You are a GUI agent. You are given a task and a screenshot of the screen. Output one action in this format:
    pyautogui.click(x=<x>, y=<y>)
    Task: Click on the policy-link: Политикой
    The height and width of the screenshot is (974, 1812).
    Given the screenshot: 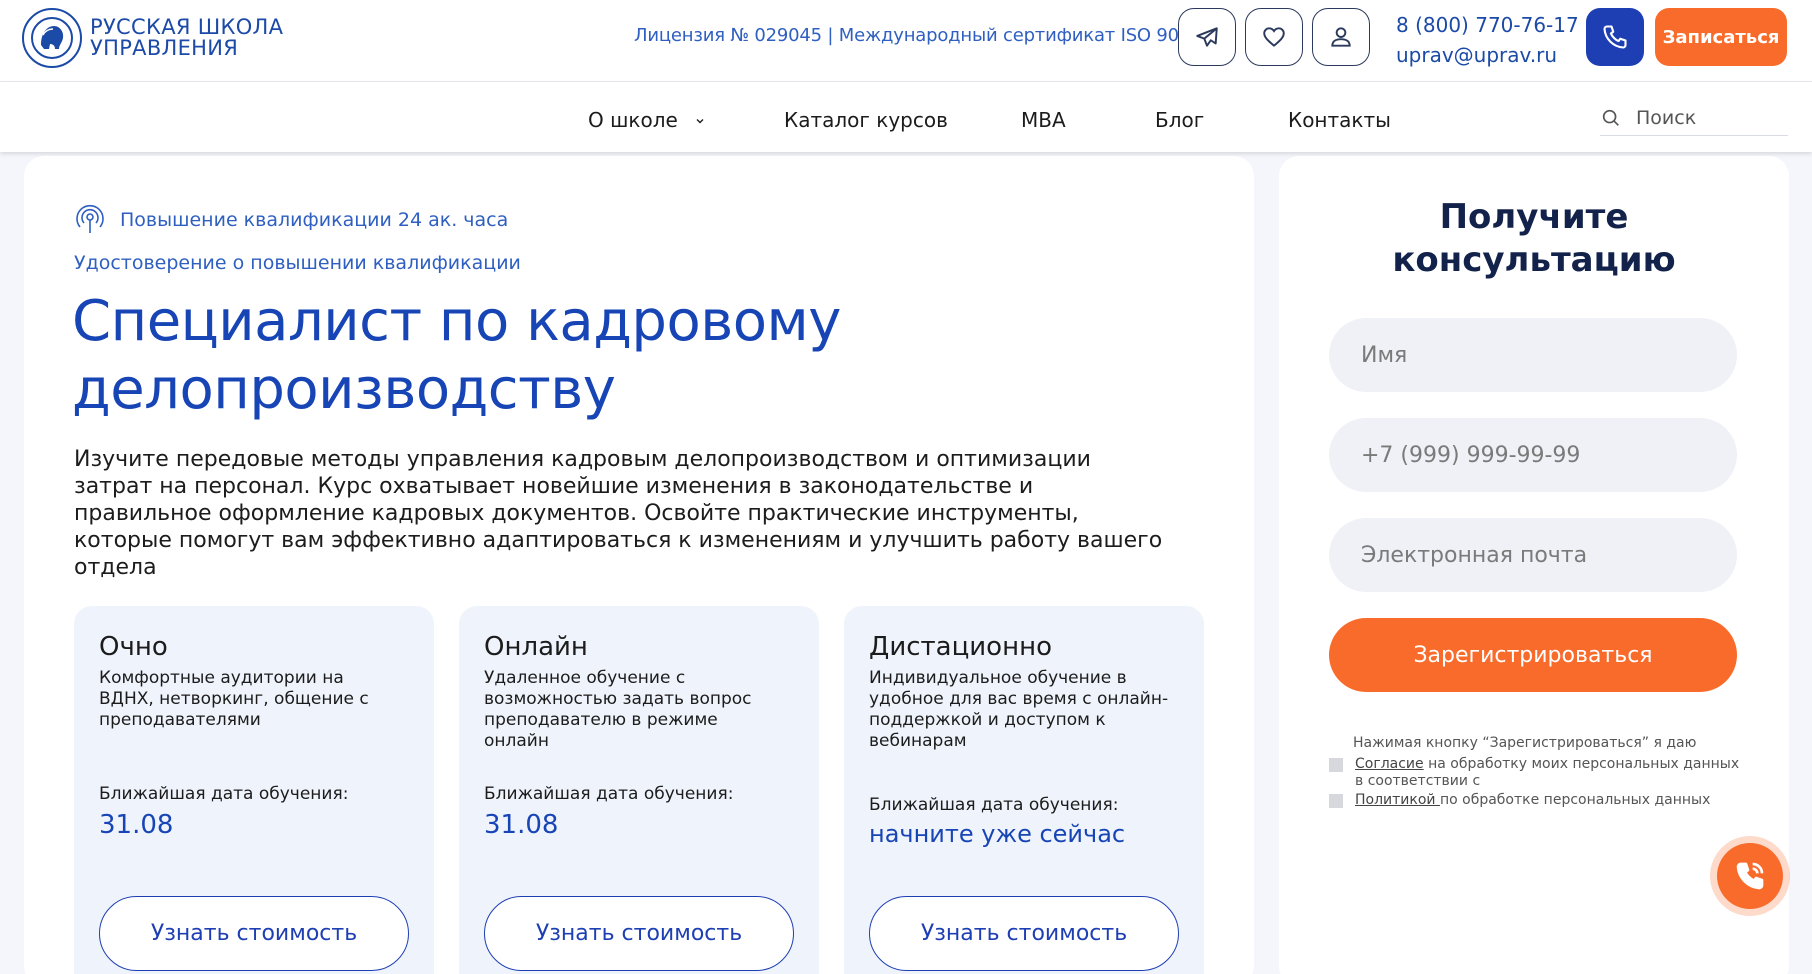 What is the action you would take?
    pyautogui.click(x=1397, y=800)
    